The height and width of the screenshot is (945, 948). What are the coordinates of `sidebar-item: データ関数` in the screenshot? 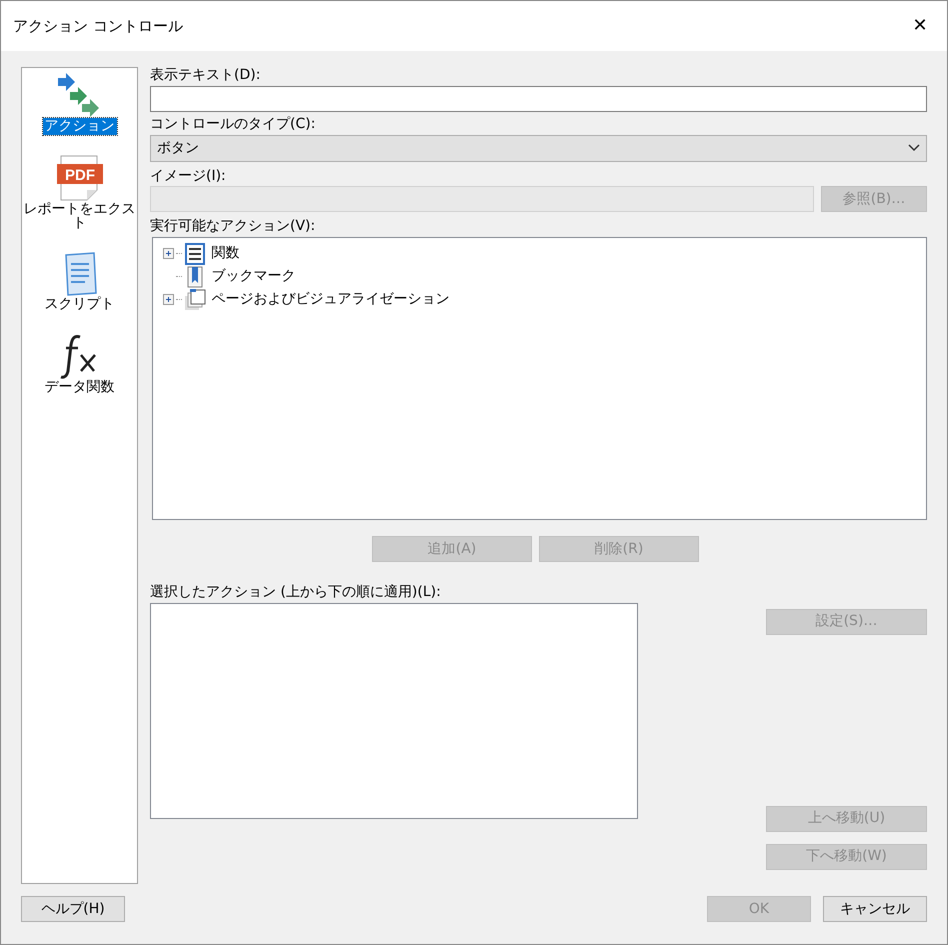 It's located at (79, 364).